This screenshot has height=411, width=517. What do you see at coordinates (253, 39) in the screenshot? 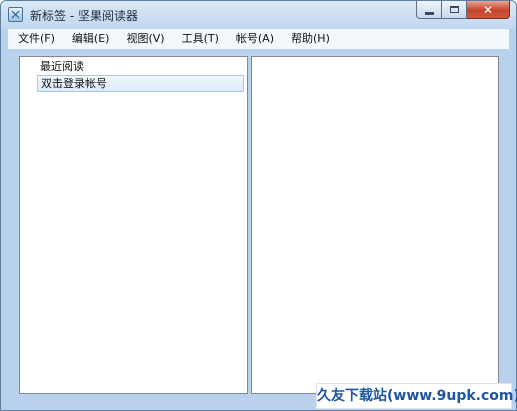
I see `menu-account: 帐号(A)` at bounding box center [253, 39].